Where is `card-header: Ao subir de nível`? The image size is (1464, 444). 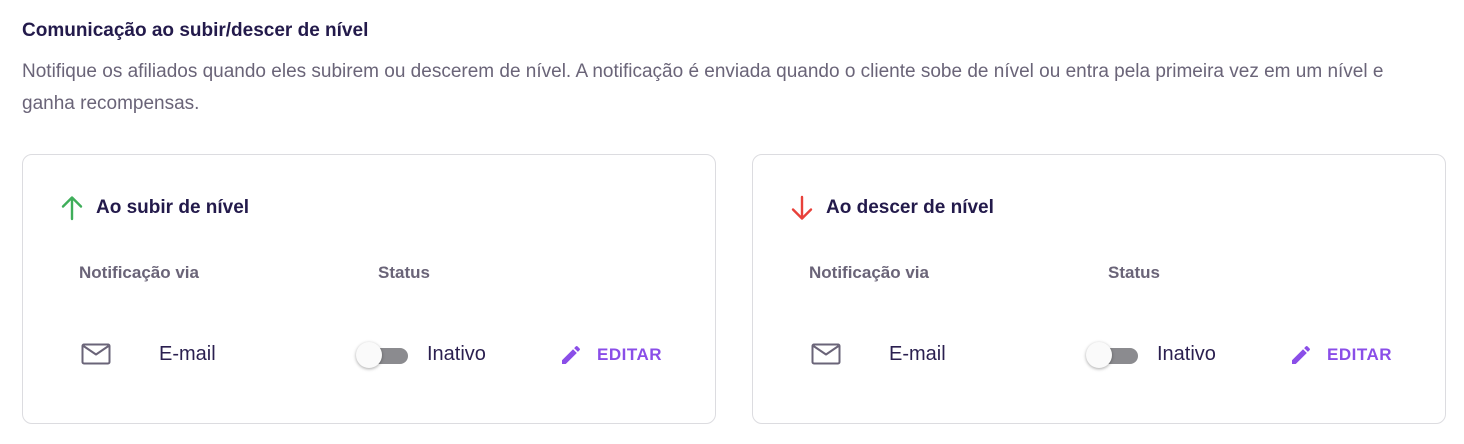 card-header: Ao subir de nível is located at coordinates (155, 208).